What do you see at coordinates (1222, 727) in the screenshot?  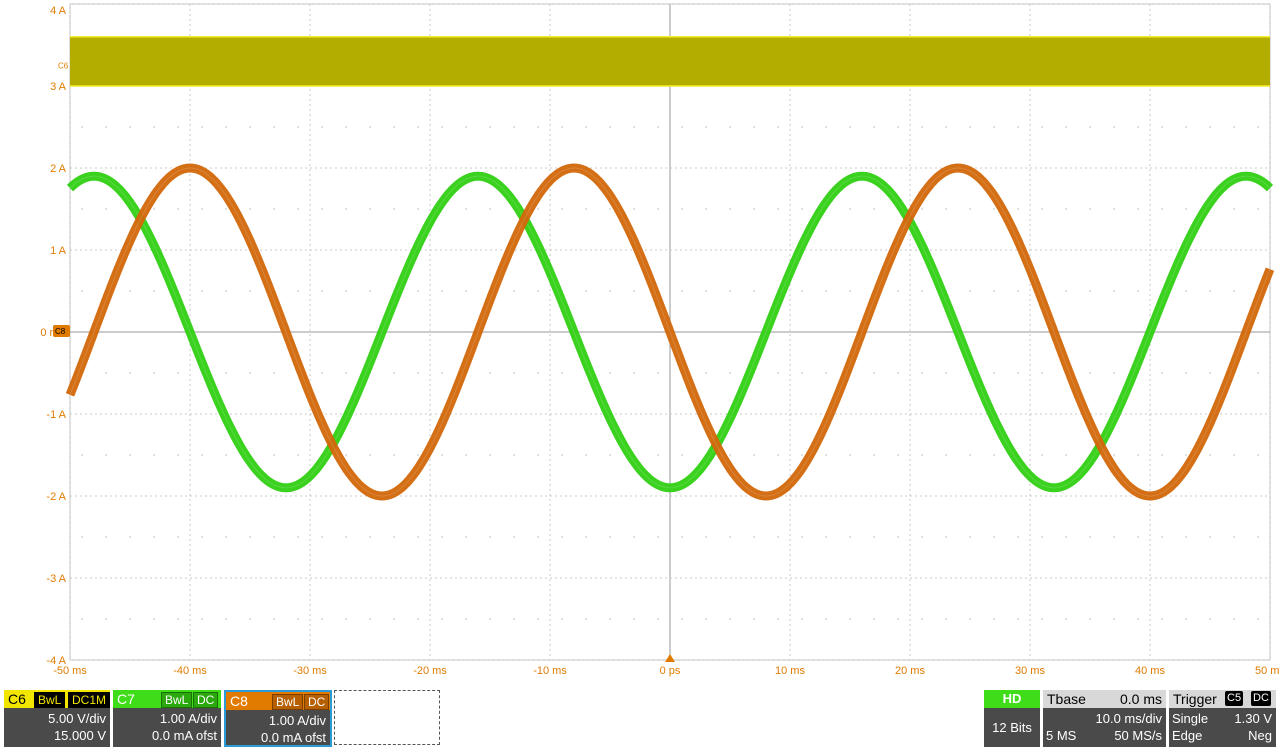 I see `trigger-body: Single 1.30 V Edge Neg` at bounding box center [1222, 727].